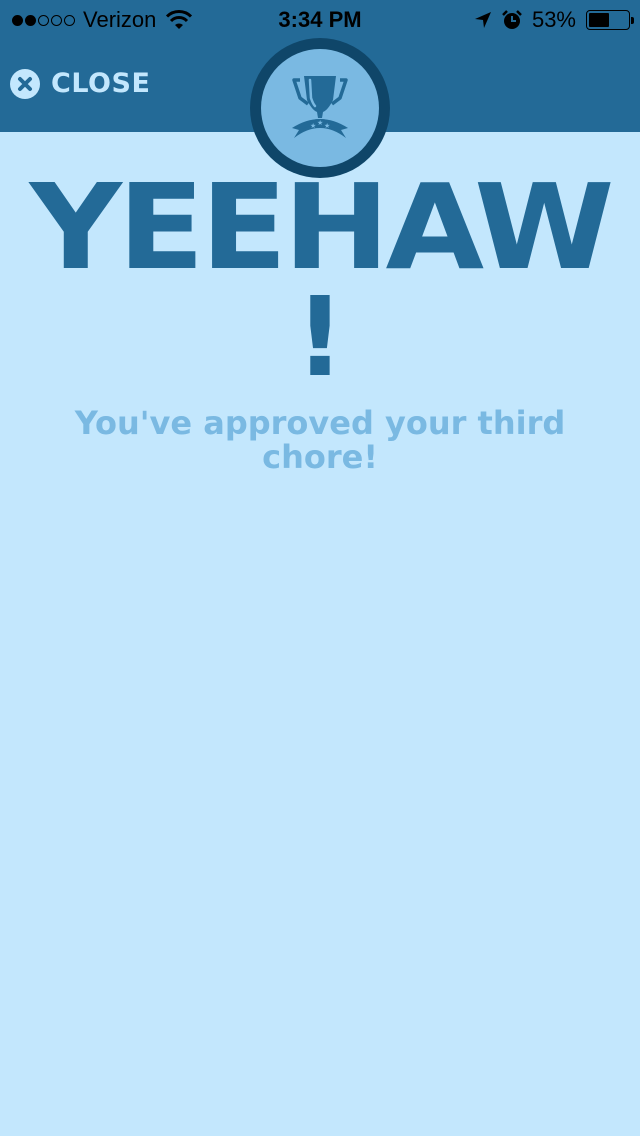  I want to click on trophy-ribbon-icon: ★ ★ ★, so click(320, 107).